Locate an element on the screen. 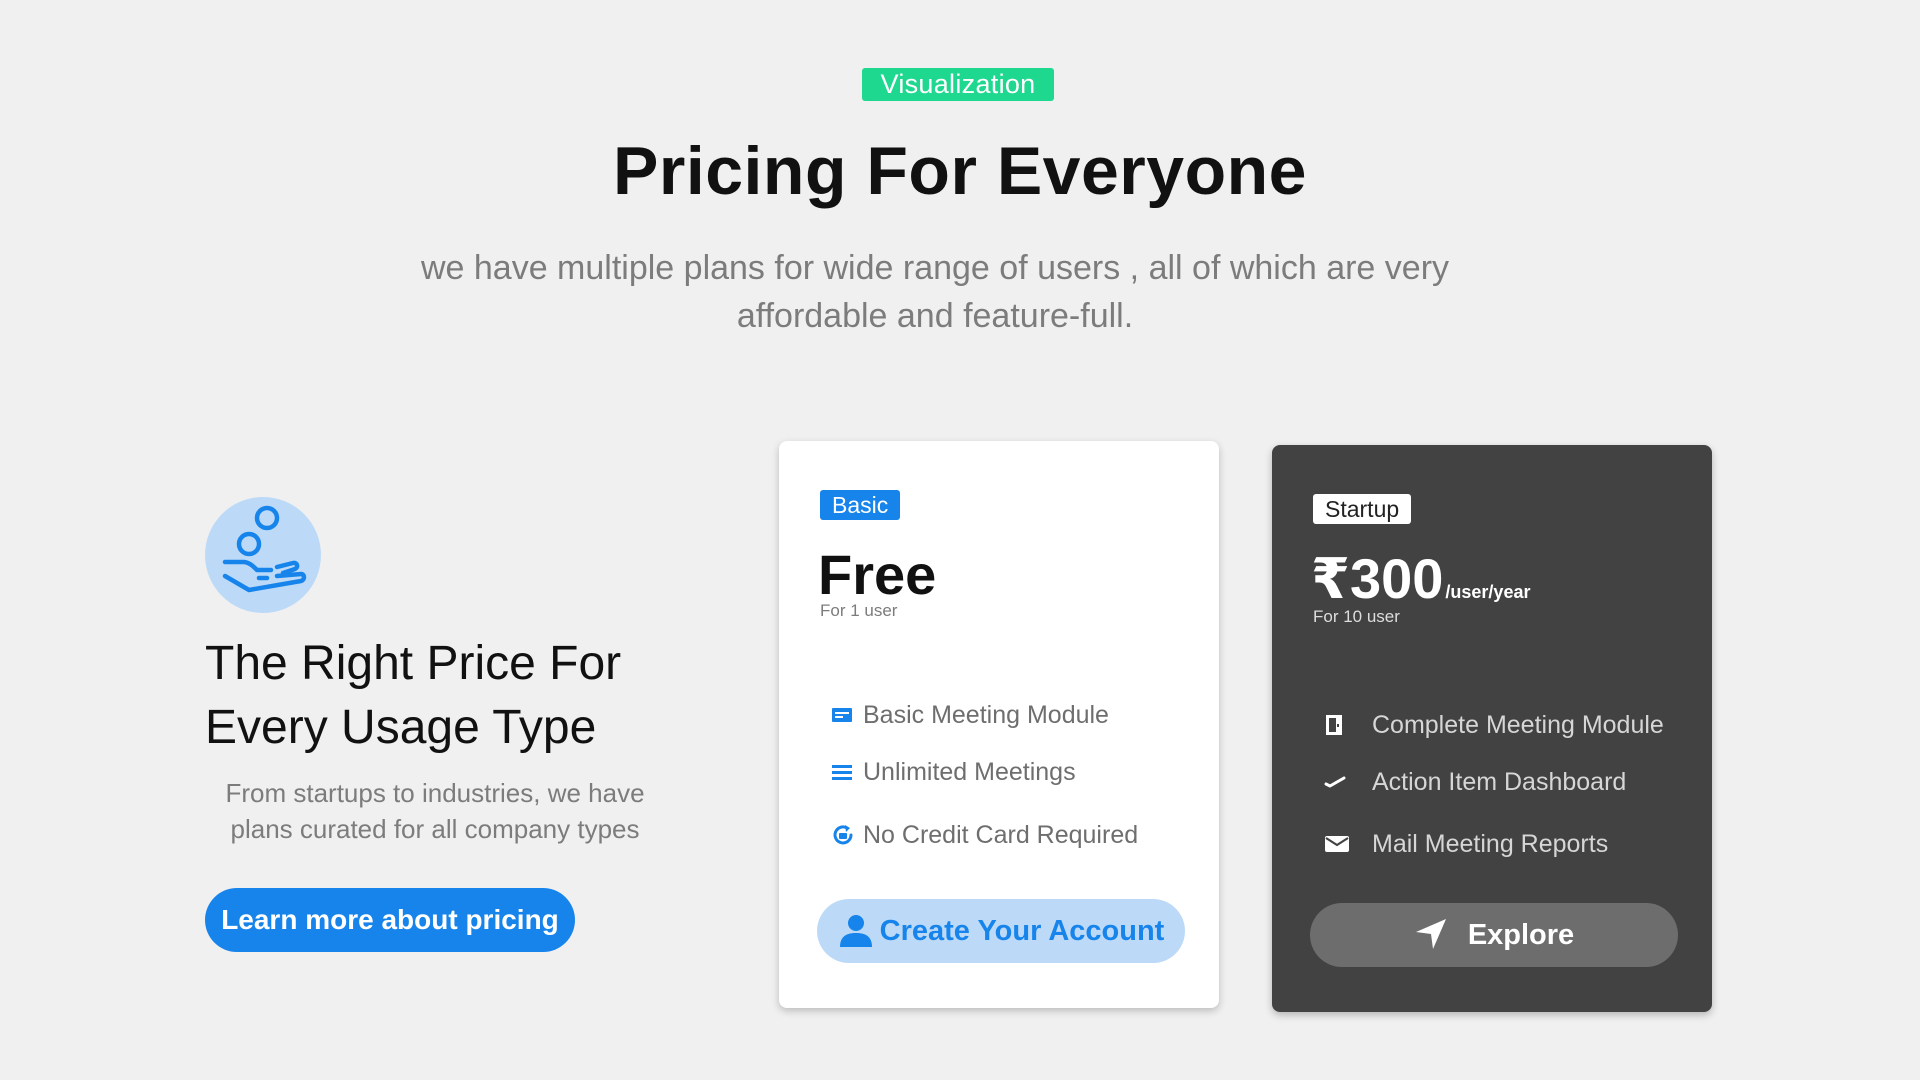  feature-label: Unlimited Meetings is located at coordinates (969, 771).